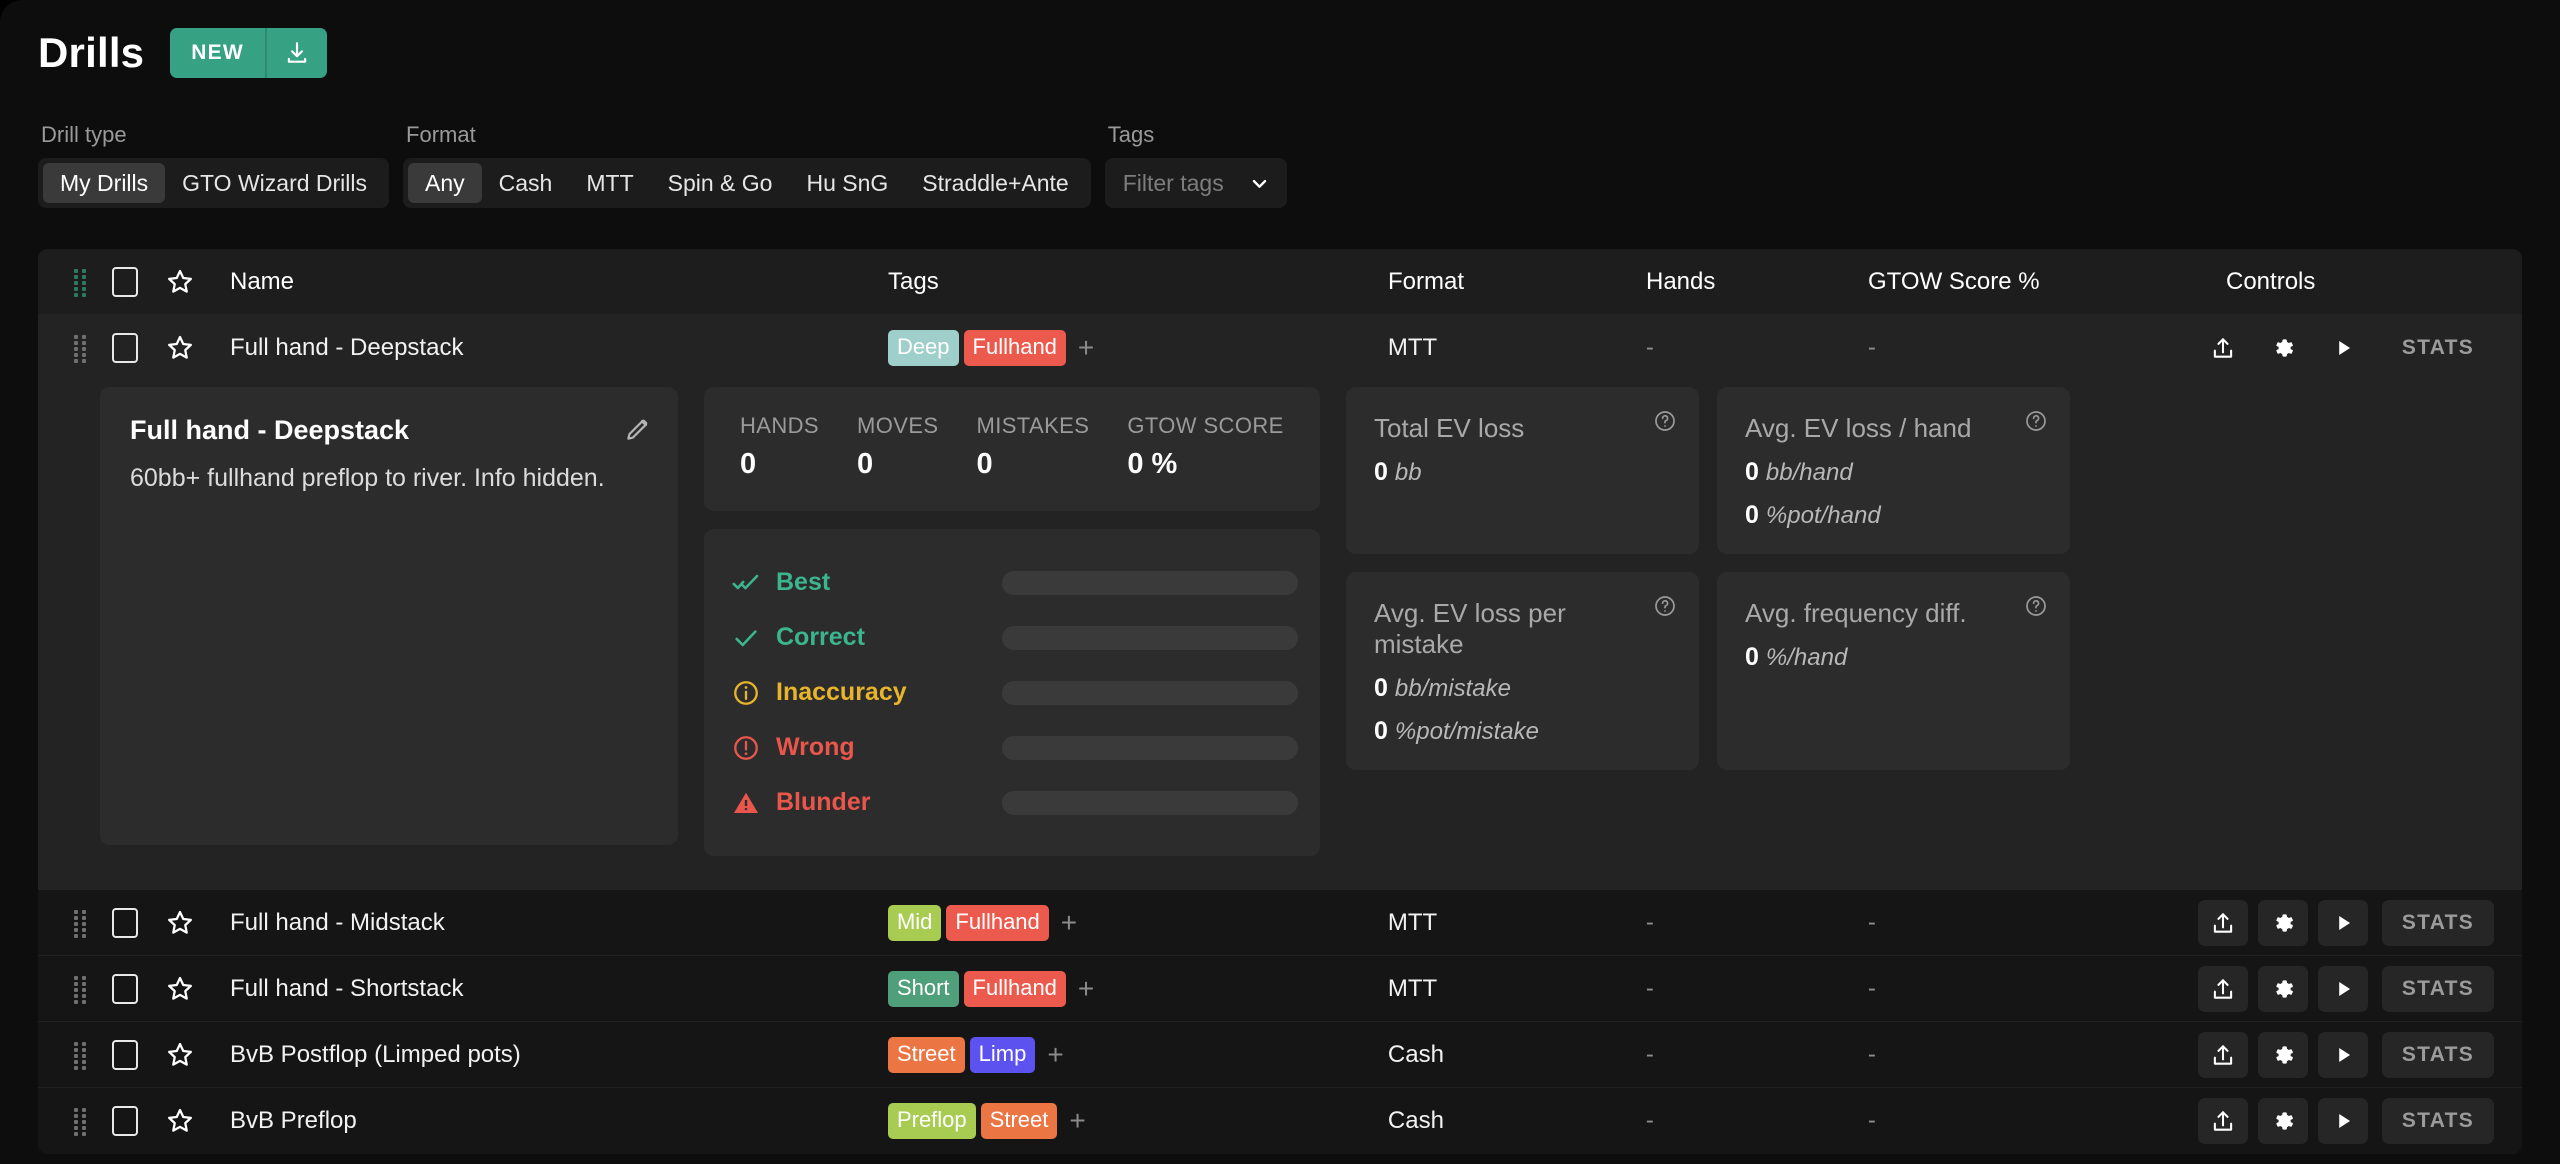 The height and width of the screenshot is (1164, 2560). What do you see at coordinates (847, 183) in the screenshot?
I see `format-option-hu-sng: Hu SnG` at bounding box center [847, 183].